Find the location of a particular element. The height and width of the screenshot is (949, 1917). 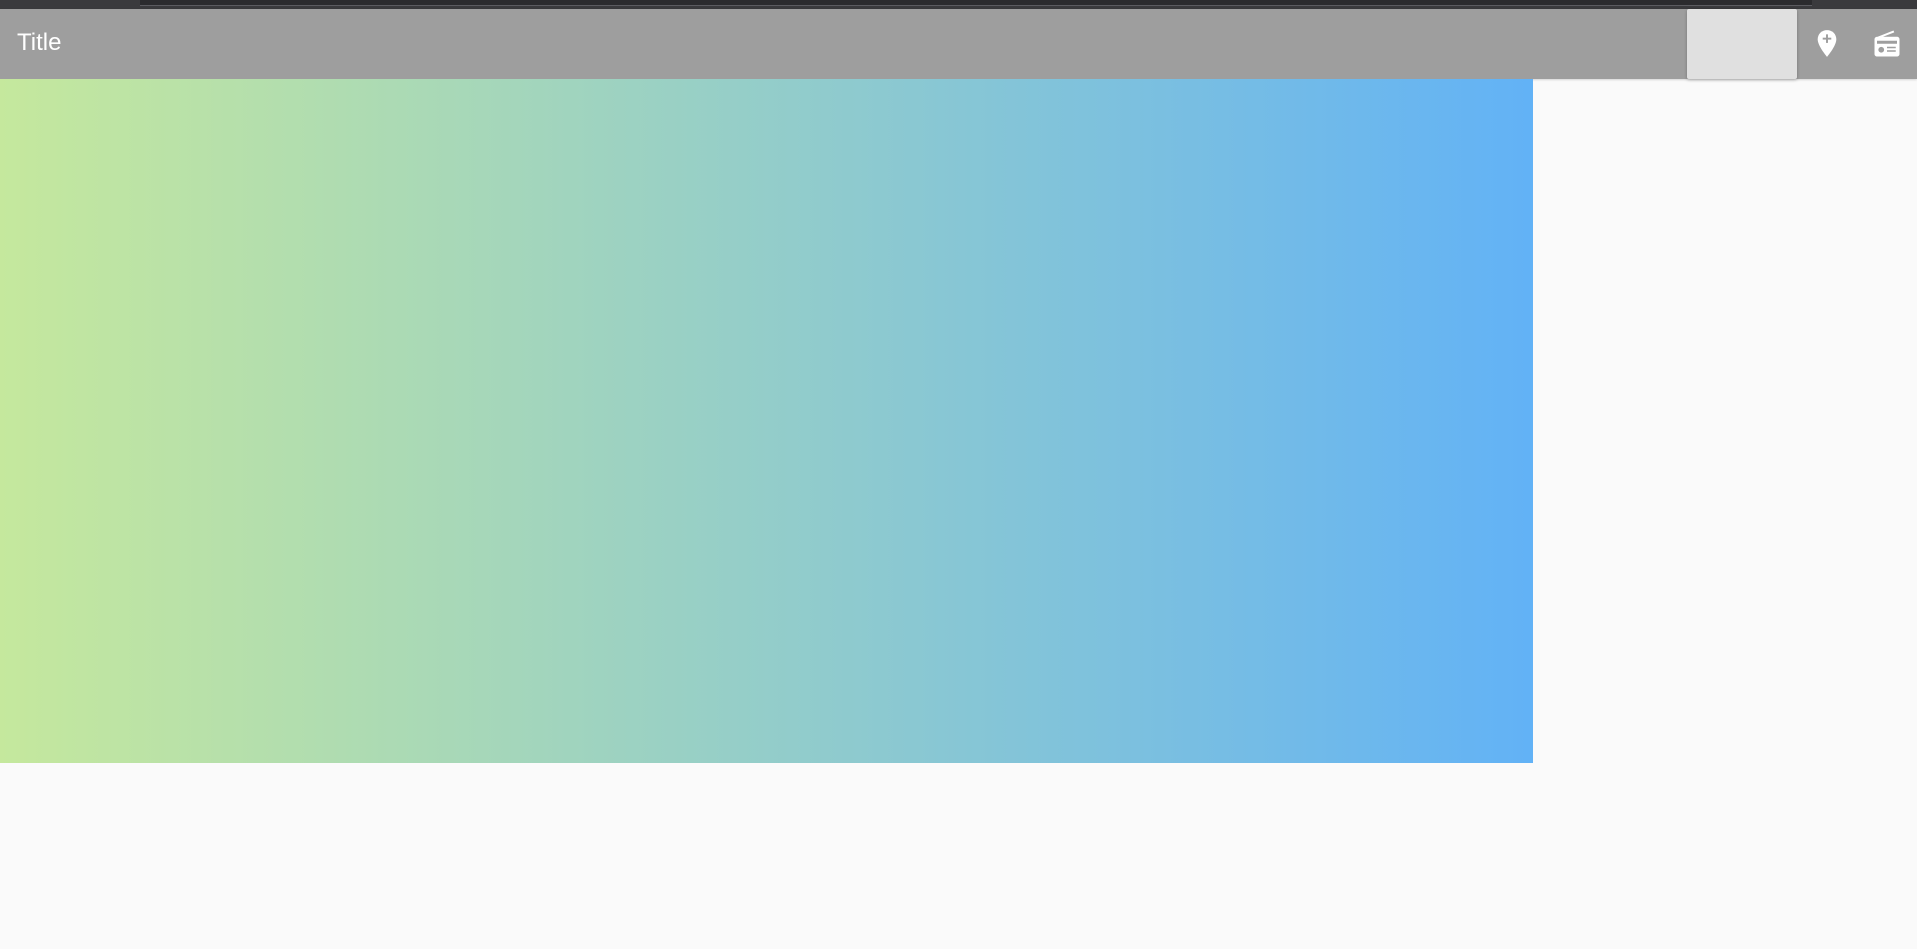

add-location-icon is located at coordinates (1827, 43).